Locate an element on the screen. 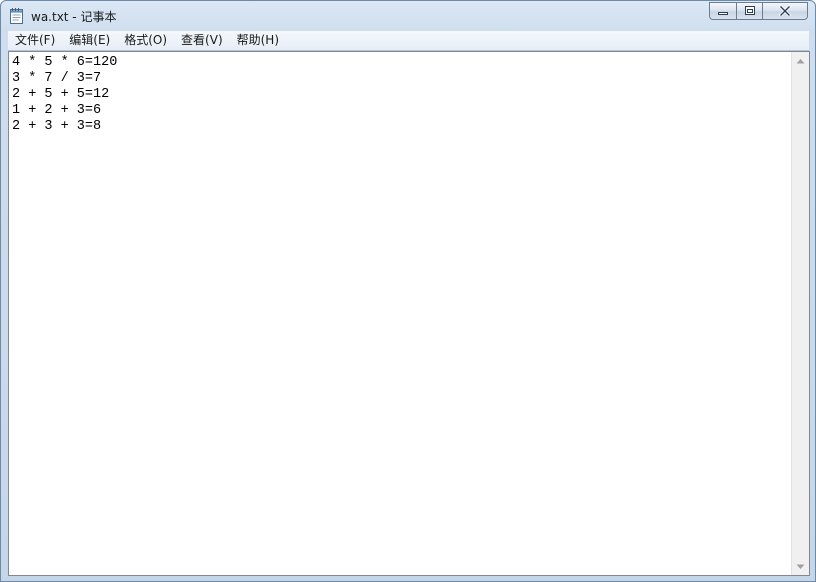 The height and width of the screenshot is (582, 816). scroll-down-button is located at coordinates (800, 566).